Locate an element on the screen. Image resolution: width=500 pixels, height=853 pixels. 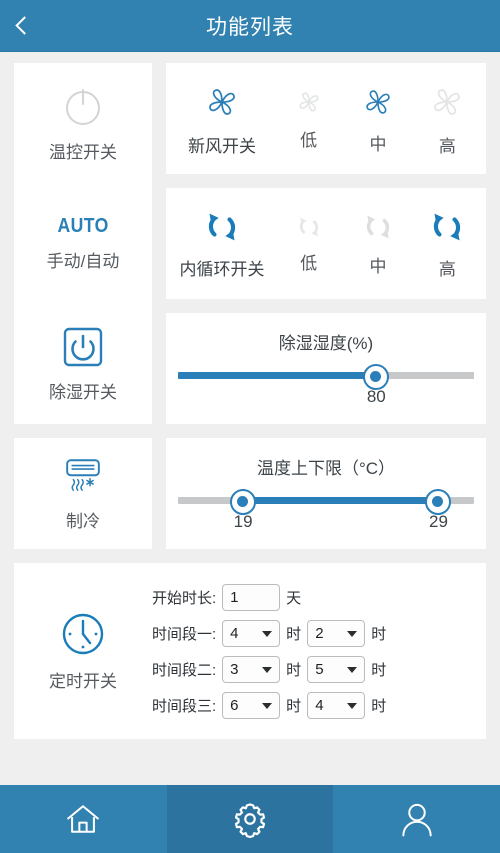
home-icon is located at coordinates (83, 819).